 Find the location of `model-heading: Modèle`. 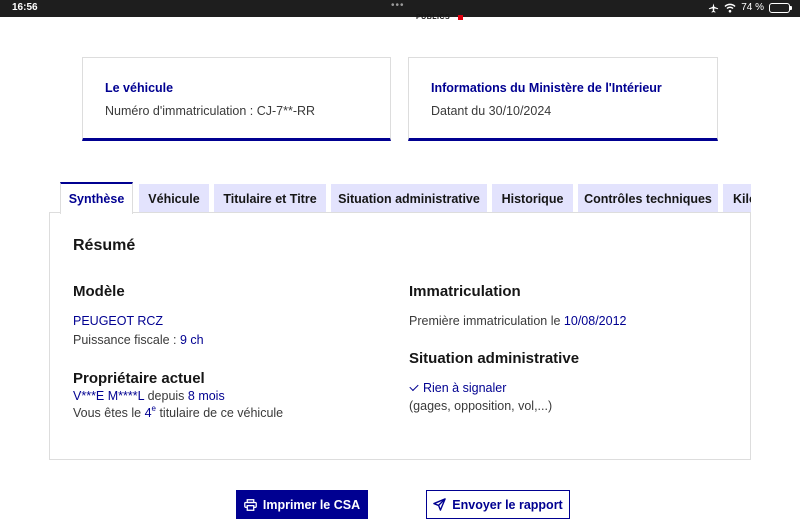

model-heading: Modèle is located at coordinates (99, 291).